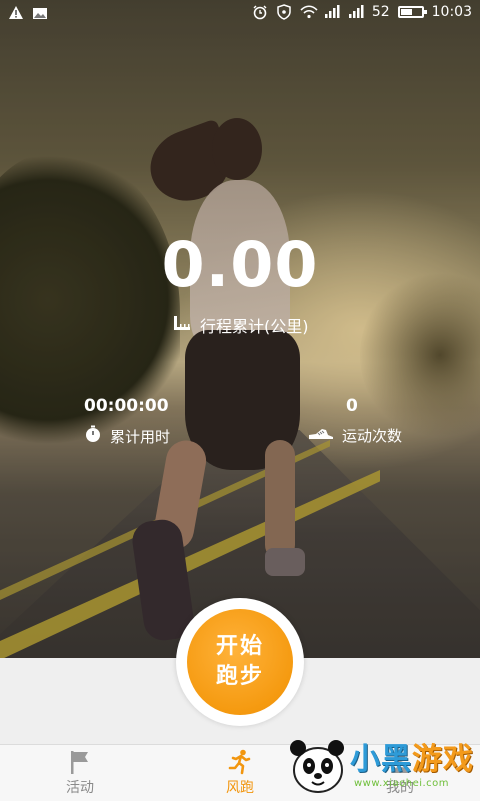 Image resolution: width=480 pixels, height=801 pixels. What do you see at coordinates (240, 762) in the screenshot?
I see `runner-icon` at bounding box center [240, 762].